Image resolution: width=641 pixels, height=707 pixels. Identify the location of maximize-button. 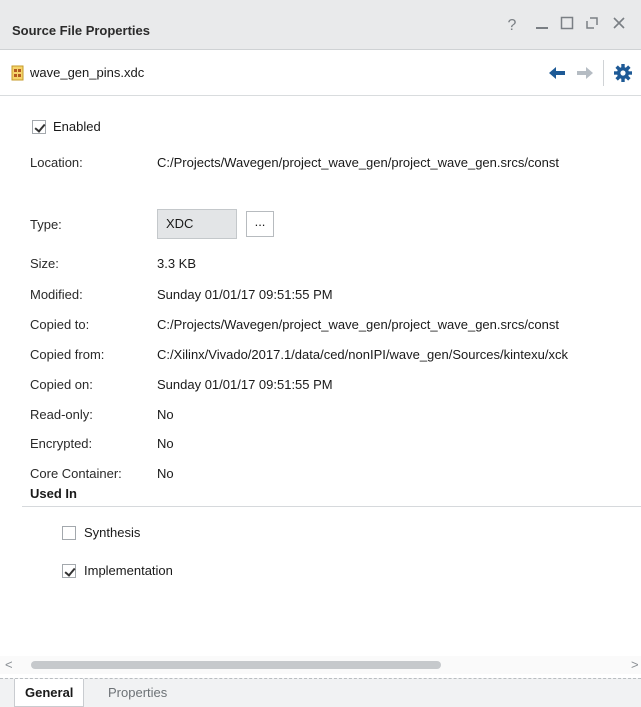
(567, 26).